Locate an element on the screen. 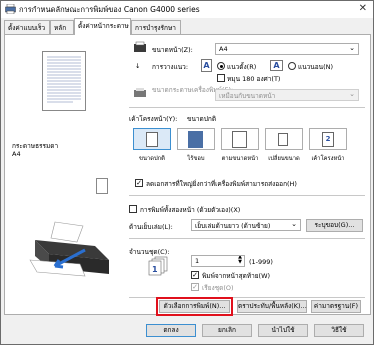 The width and height of the screenshot is (374, 345). printer-paper-size-select: เหมือนกับขนาดหน้า ⌄ is located at coordinates (287, 95).